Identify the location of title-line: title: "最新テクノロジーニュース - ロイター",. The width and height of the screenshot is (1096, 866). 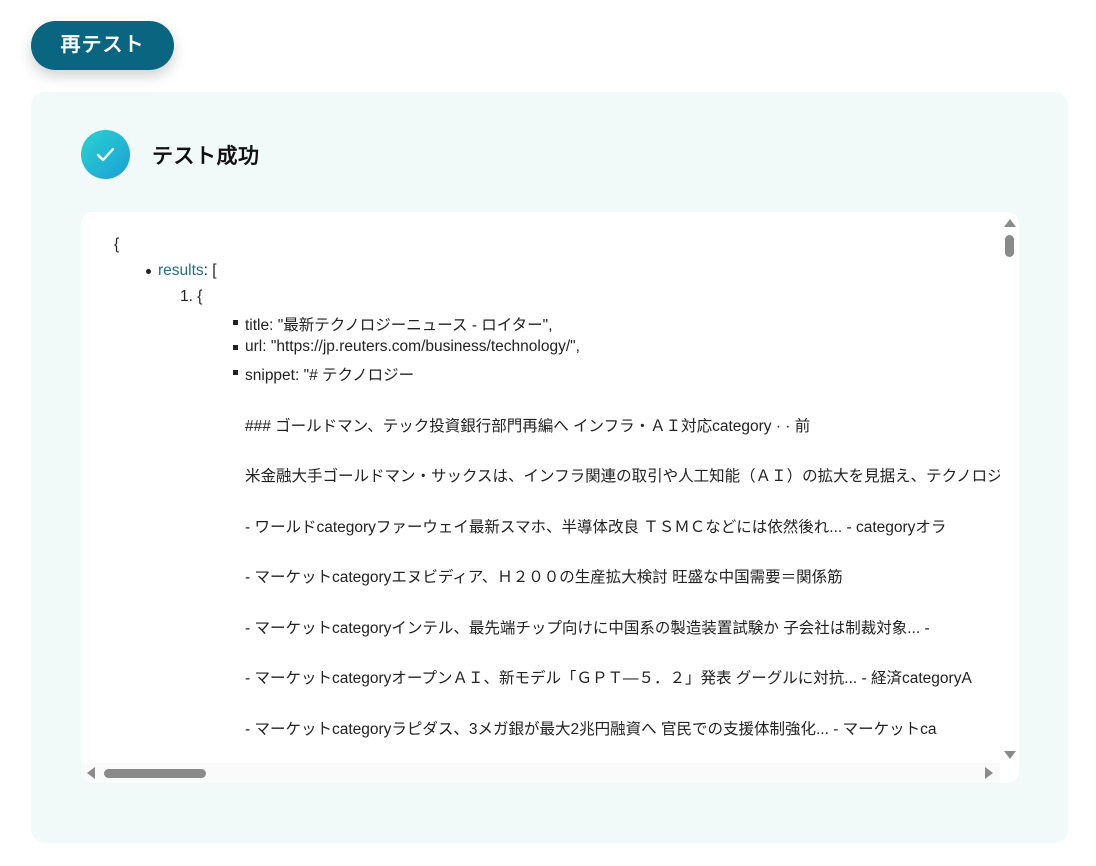
(399, 325).